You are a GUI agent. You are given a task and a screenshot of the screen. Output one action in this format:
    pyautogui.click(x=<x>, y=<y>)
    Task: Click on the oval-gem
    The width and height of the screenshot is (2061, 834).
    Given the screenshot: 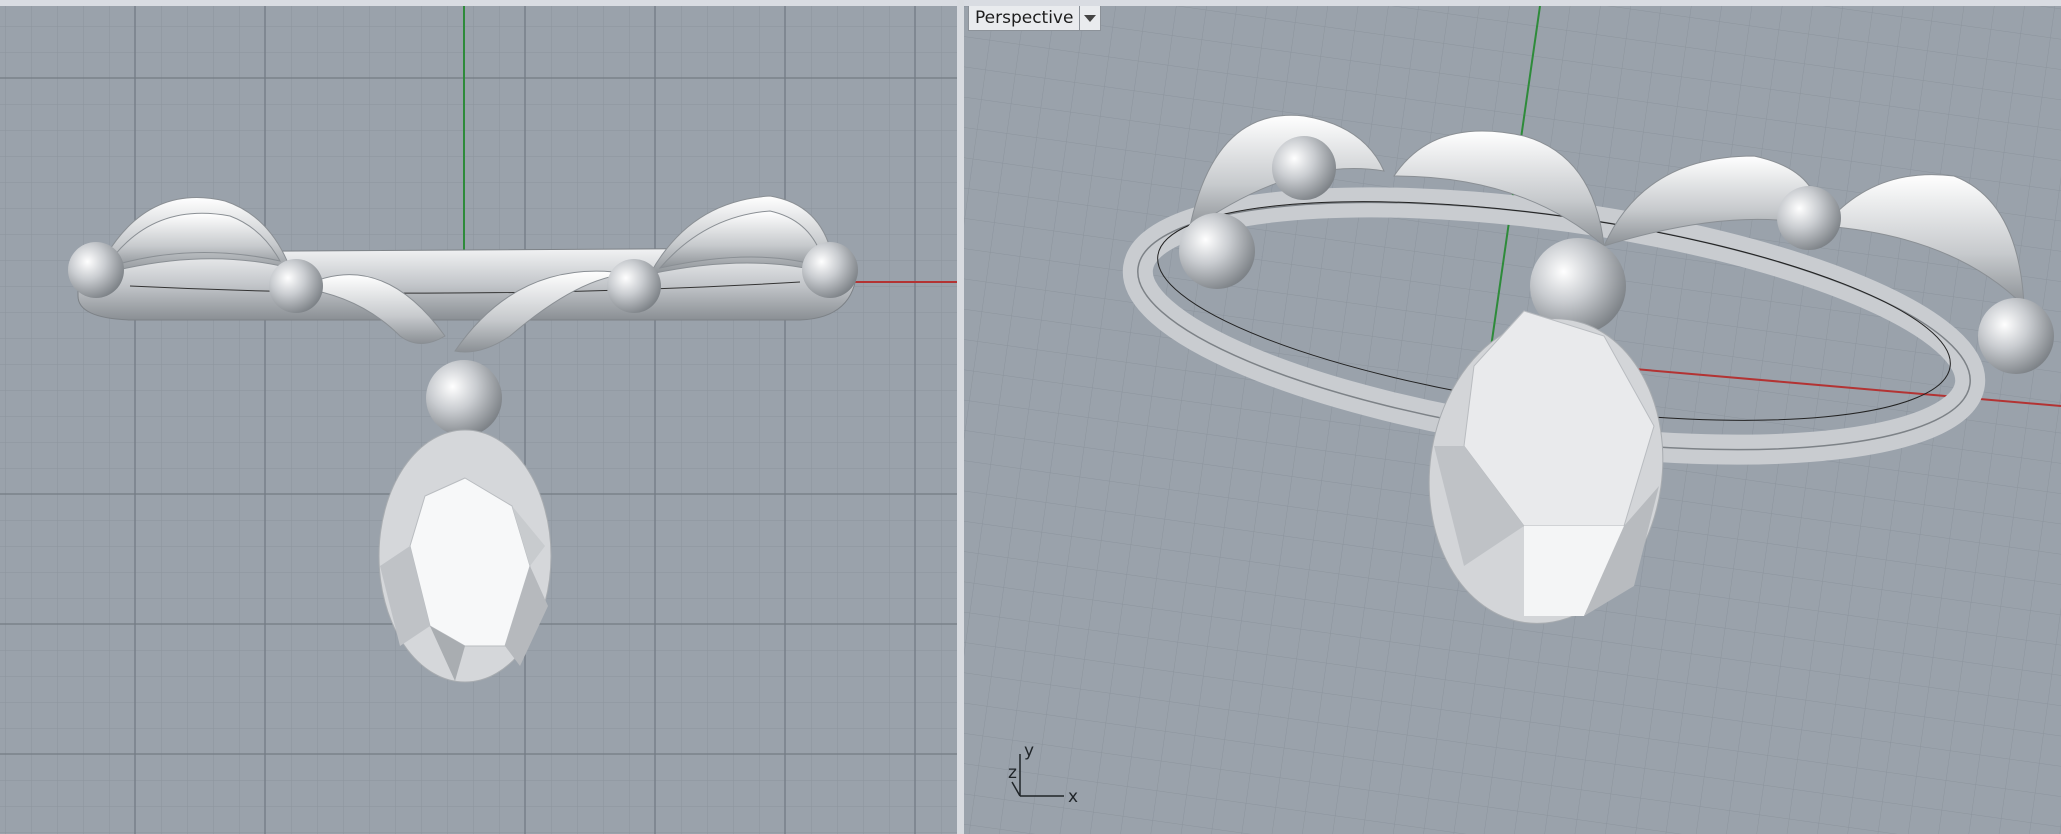 What is the action you would take?
    pyautogui.click(x=465, y=556)
    